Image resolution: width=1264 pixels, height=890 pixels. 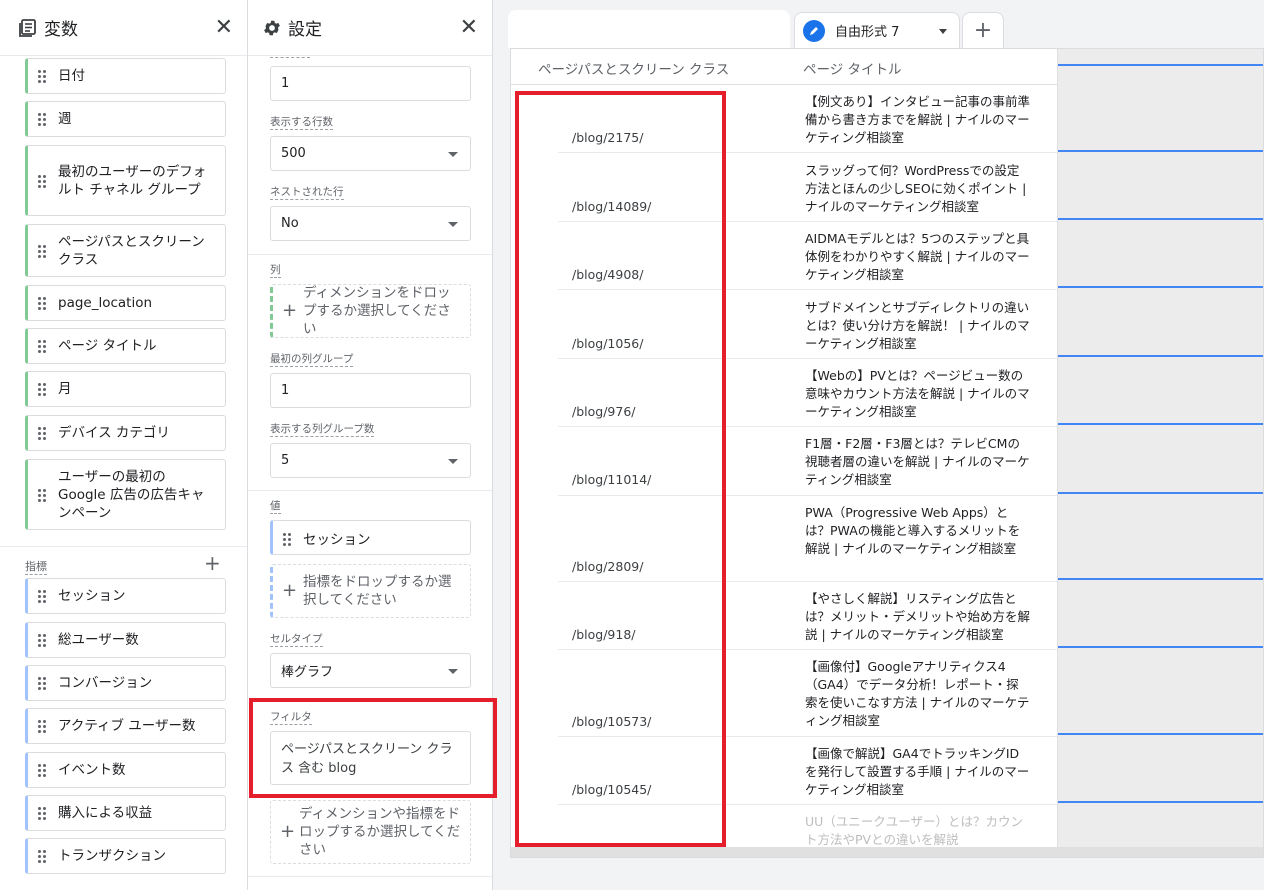 What do you see at coordinates (307, 672) in the screenshot?
I see `cell-type-value: 棒グラフ` at bounding box center [307, 672].